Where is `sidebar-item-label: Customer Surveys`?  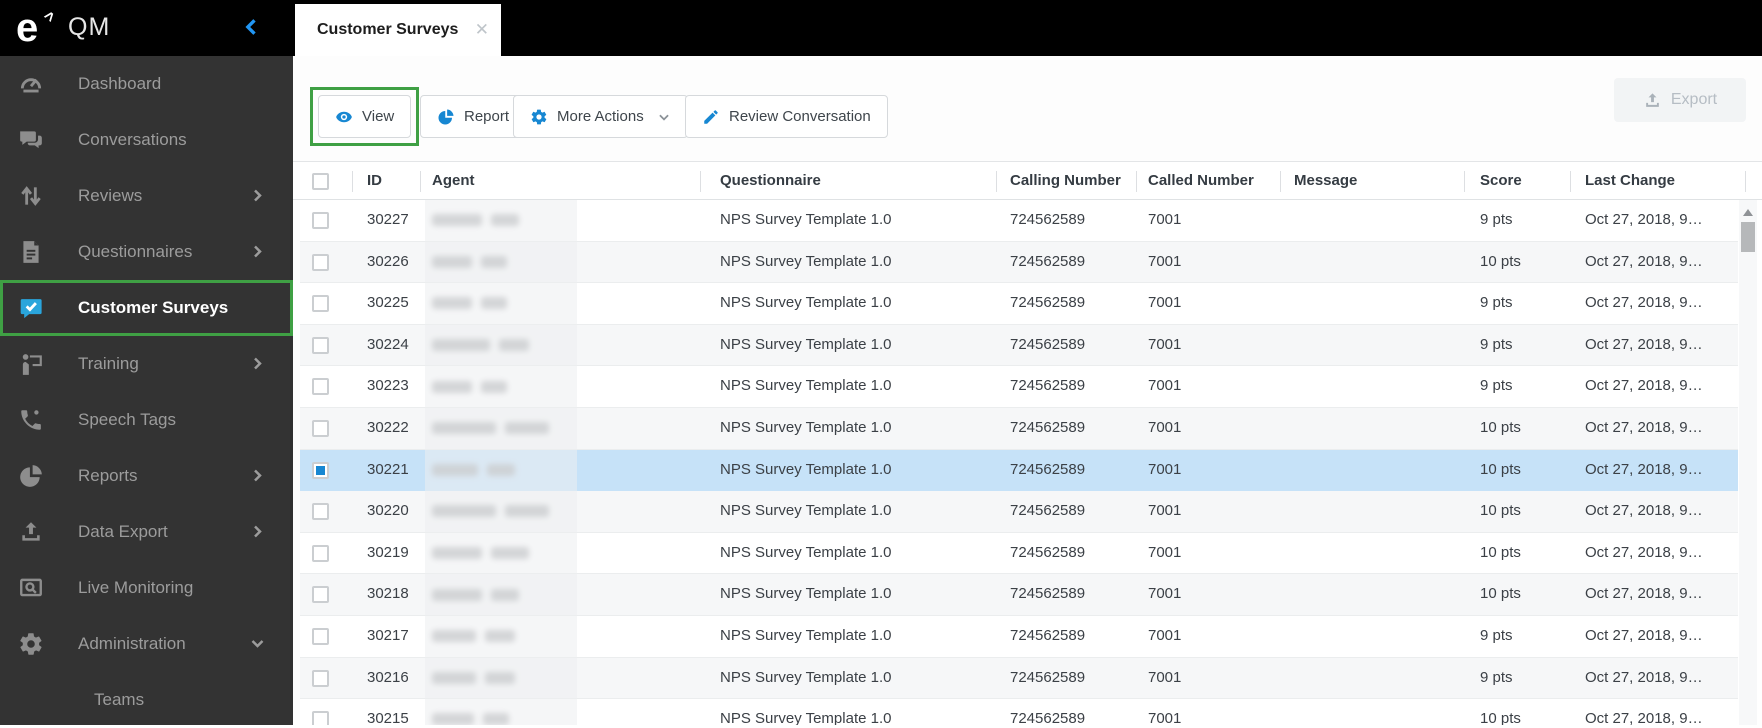
sidebar-item-label: Customer Surveys is located at coordinates (153, 307).